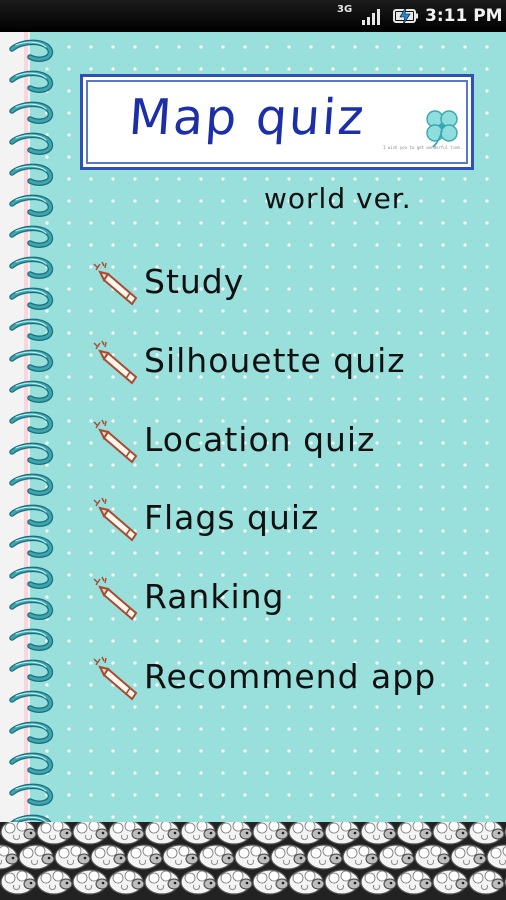 This screenshot has width=506, height=900. I want to click on clover-icon, so click(442, 129).